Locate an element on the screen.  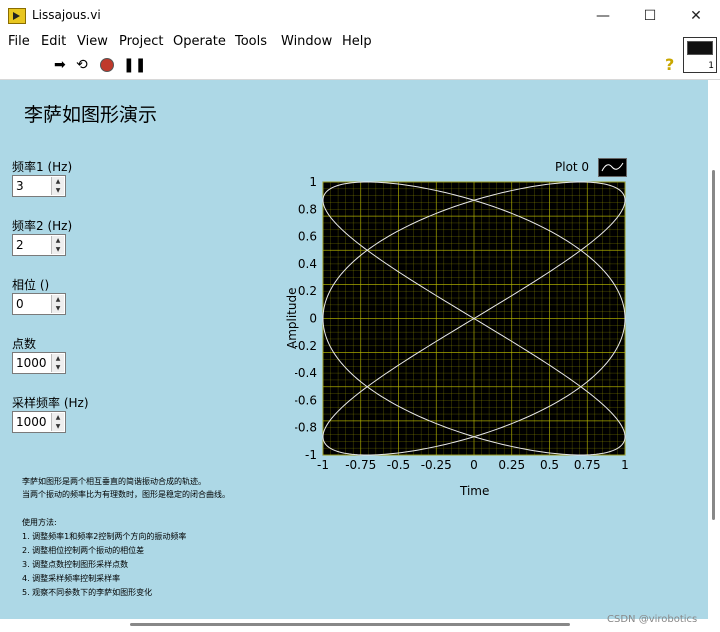
close-button: ✕ is located at coordinates (696, 16).